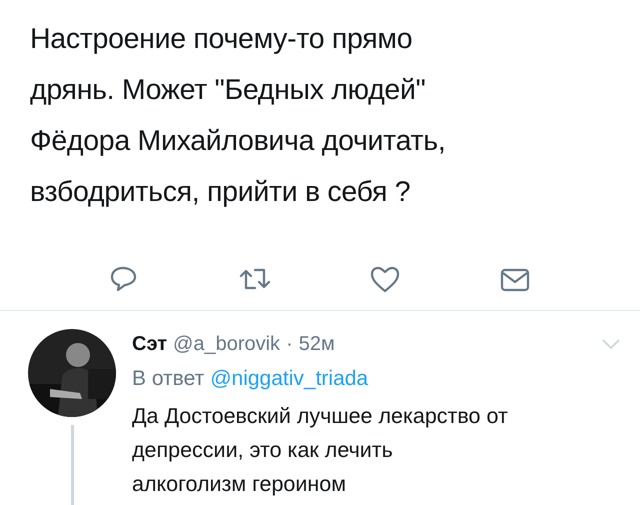  Describe the element at coordinates (320, 450) in the screenshot. I see `reply-text: Да Достоевский лучшее лекарство от депрессии, это как лечить алкоголизм героином` at that location.